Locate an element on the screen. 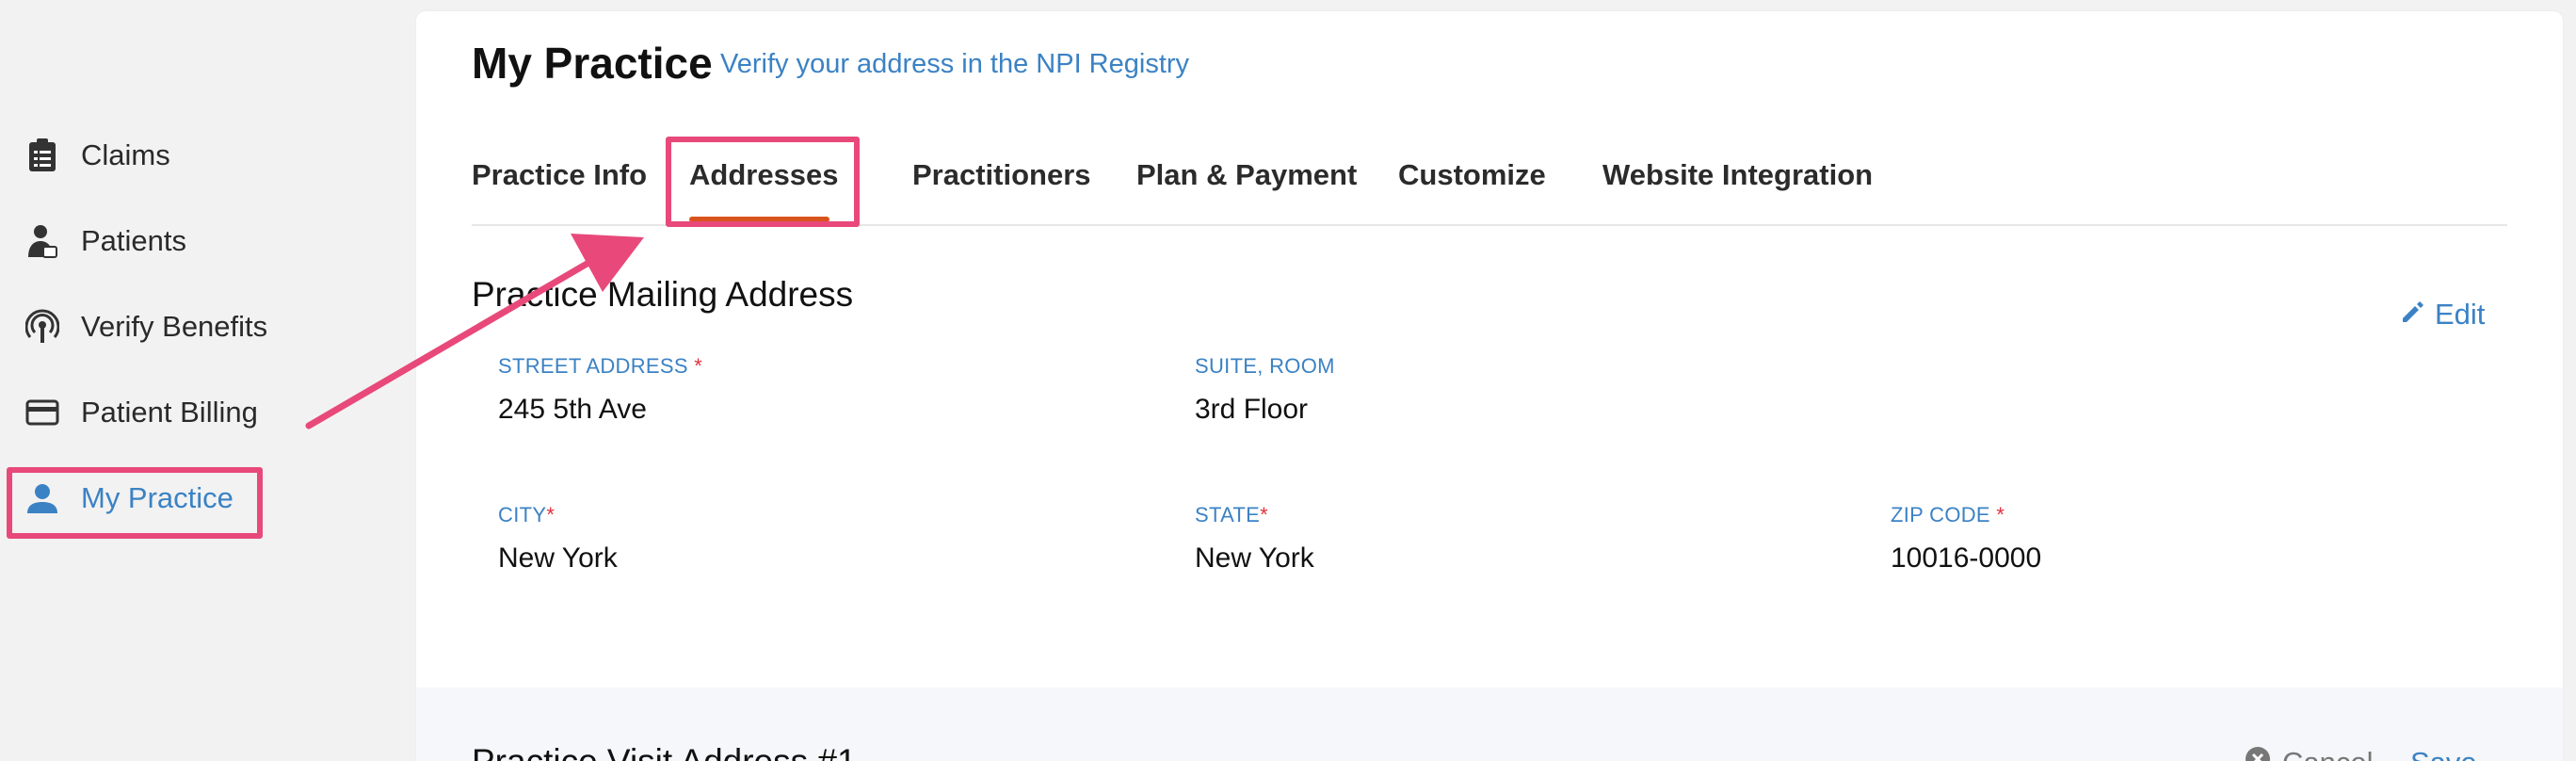  clipboard-icon is located at coordinates (42, 155).